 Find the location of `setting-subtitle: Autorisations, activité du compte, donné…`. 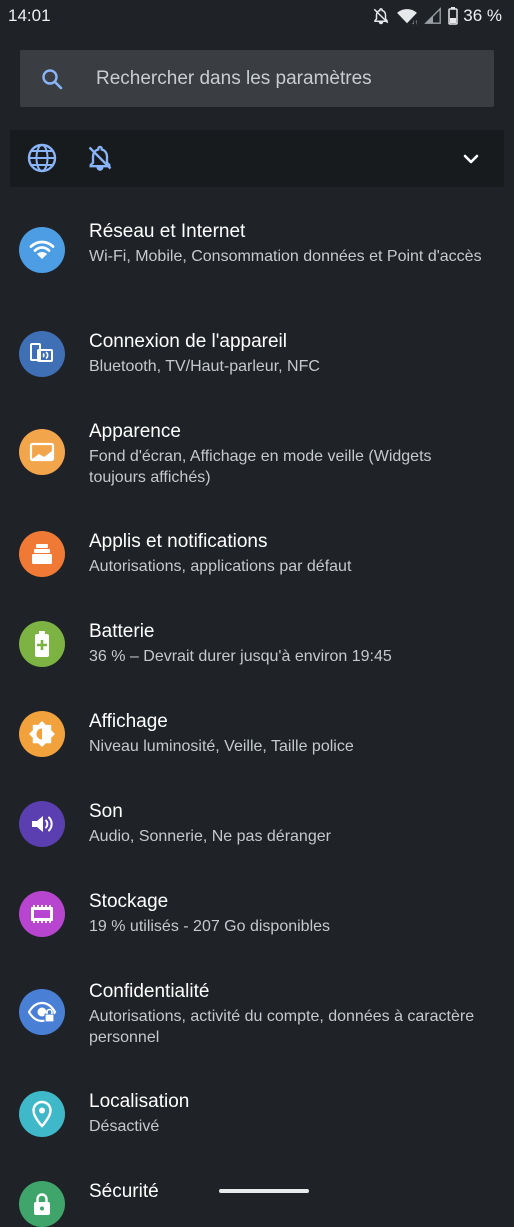

setting-subtitle: Autorisations, activité du compte, donné… is located at coordinates (282, 1027).